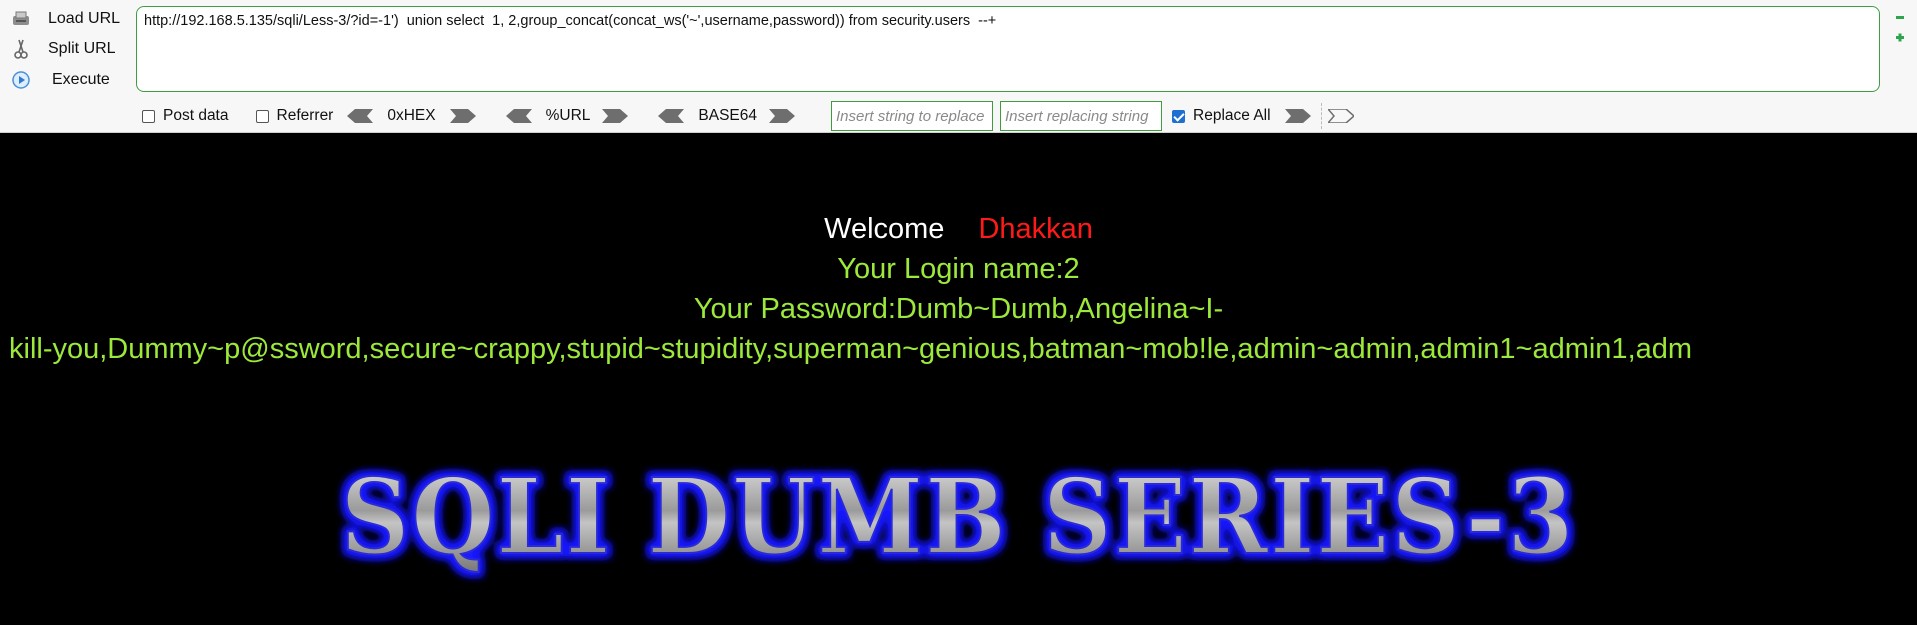 This screenshot has width=1917, height=625. Describe the element at coordinates (912, 116) in the screenshot. I see `replace-from-input` at that location.